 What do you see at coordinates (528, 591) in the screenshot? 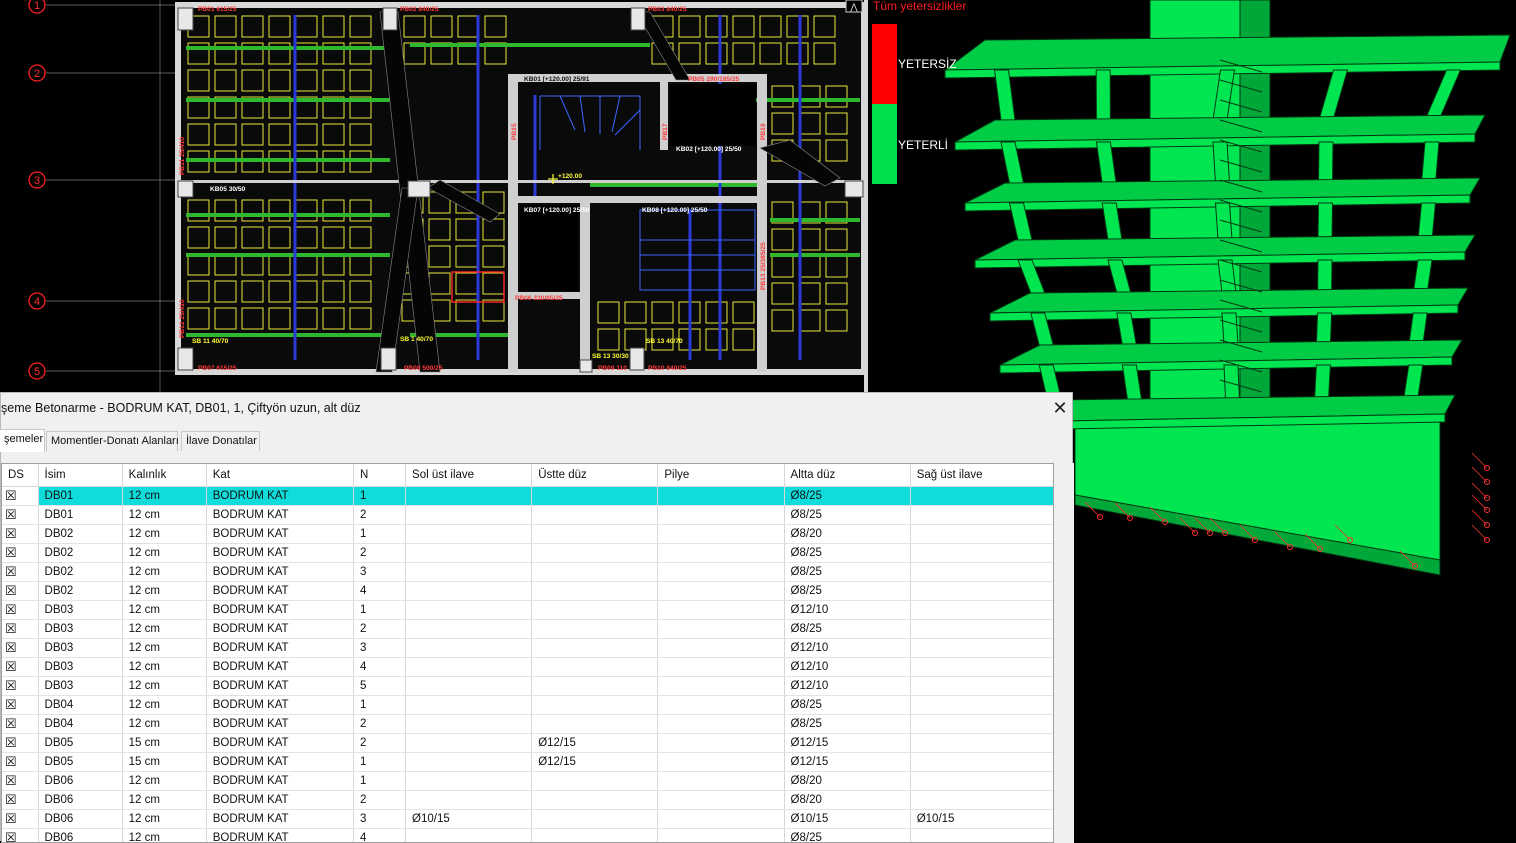
I see `table-row: ☒DB0212 cmBODRUM KAT4Ø8/25` at bounding box center [528, 591].